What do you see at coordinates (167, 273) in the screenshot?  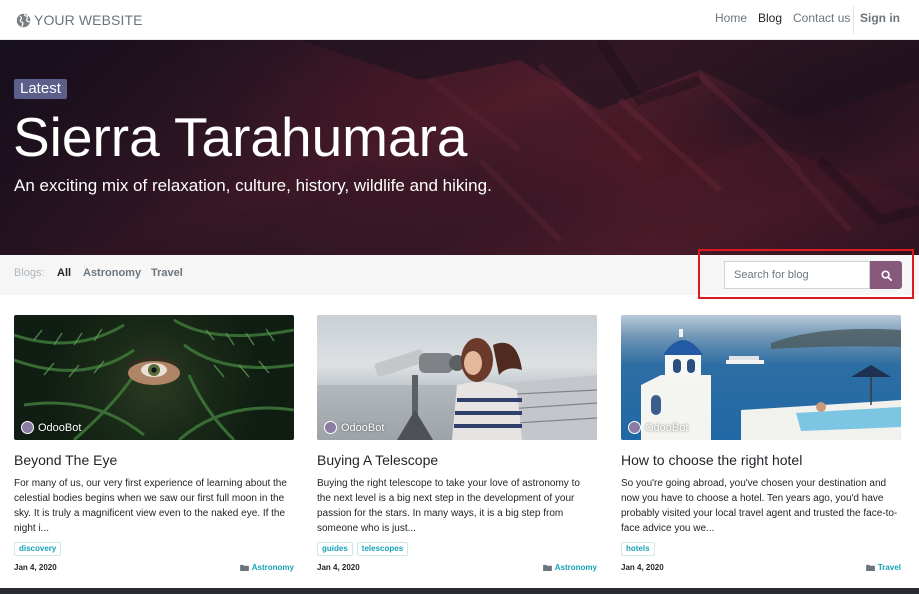 I see `blog-tab-travel: Travel` at bounding box center [167, 273].